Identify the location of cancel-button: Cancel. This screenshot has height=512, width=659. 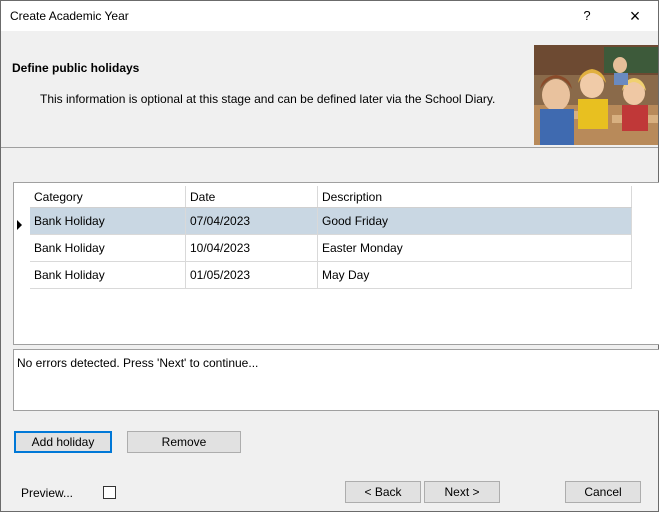
(603, 492).